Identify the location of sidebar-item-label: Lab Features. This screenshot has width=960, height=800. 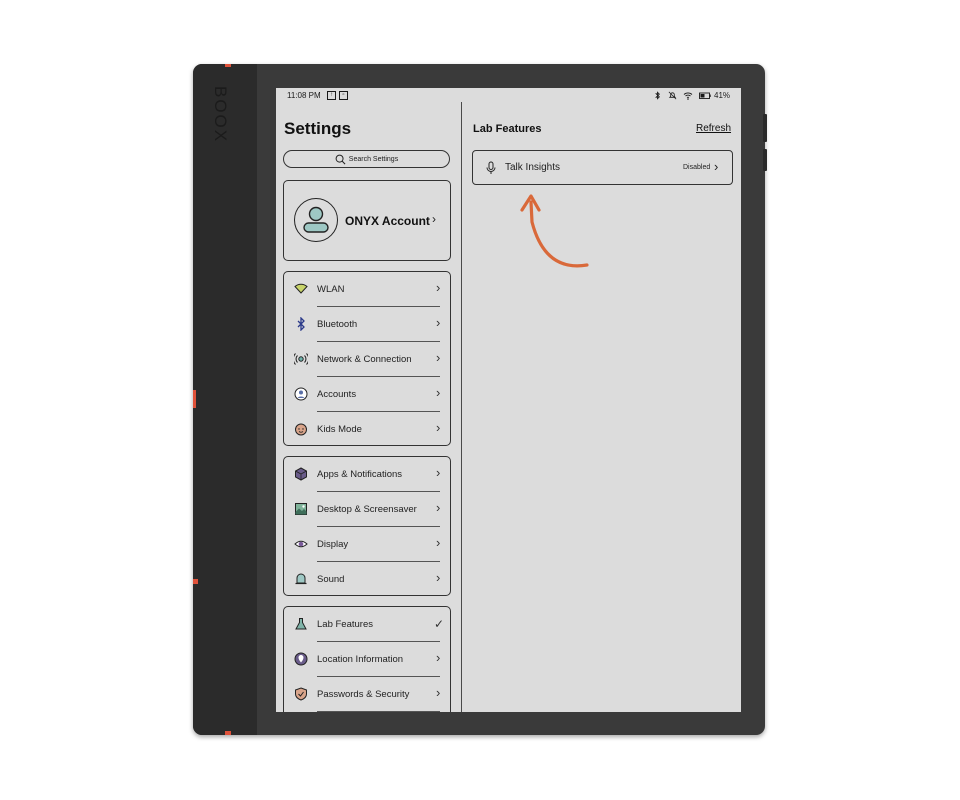
(345, 624).